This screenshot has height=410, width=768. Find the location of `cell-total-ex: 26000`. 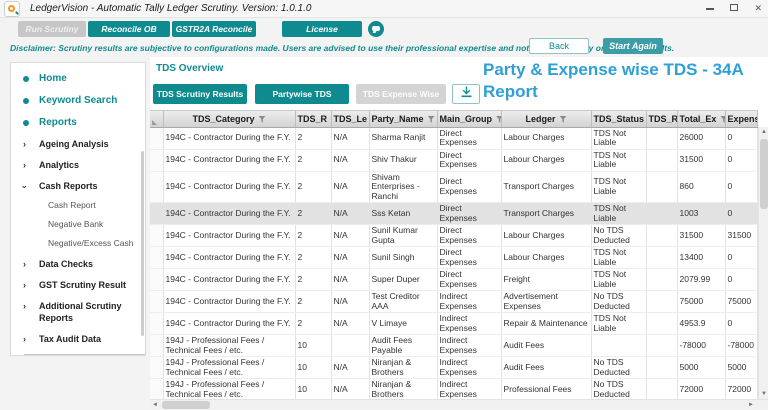

cell-total-ex: 26000 is located at coordinates (701, 138).